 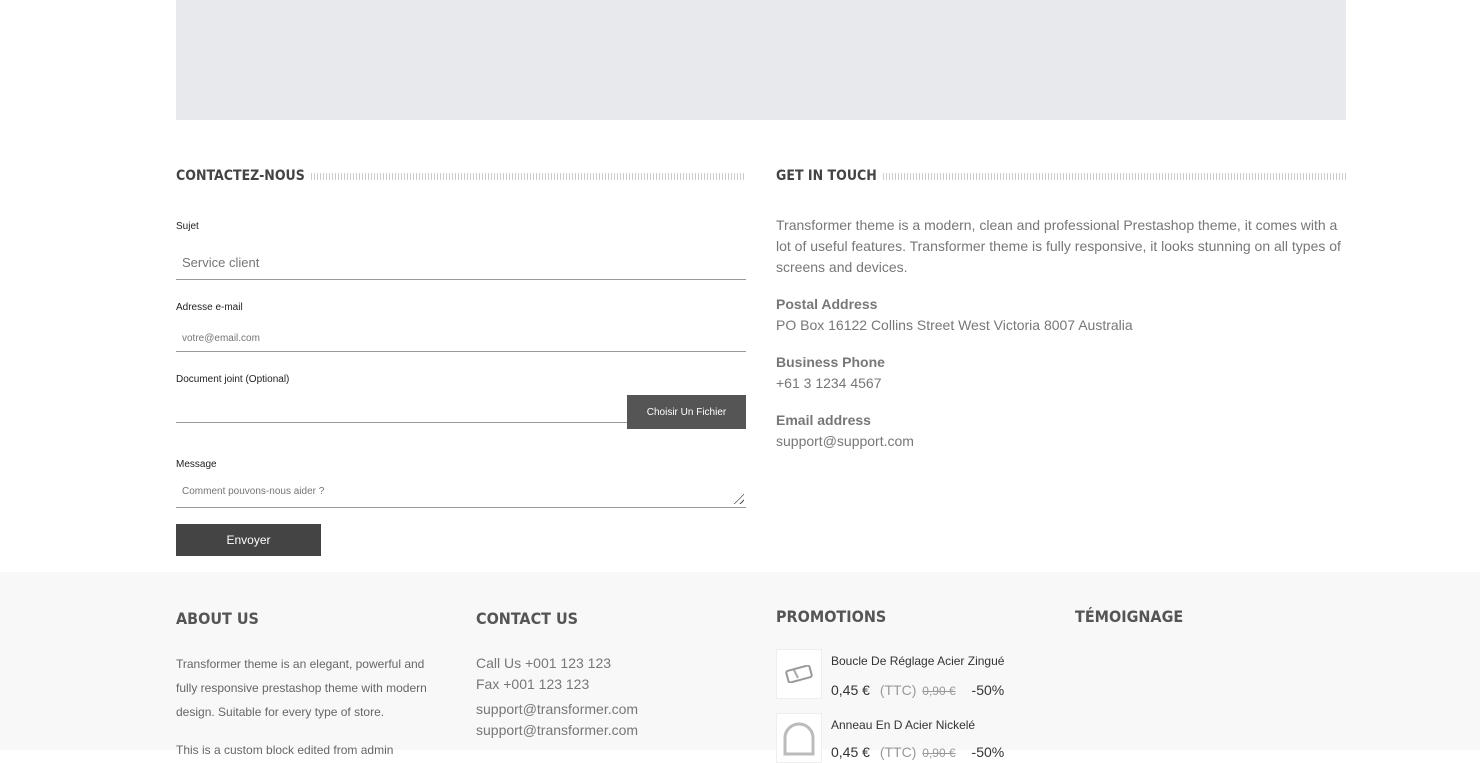 What do you see at coordinates (988, 690) in the screenshot?
I see `promo-discount-1: -50%` at bounding box center [988, 690].